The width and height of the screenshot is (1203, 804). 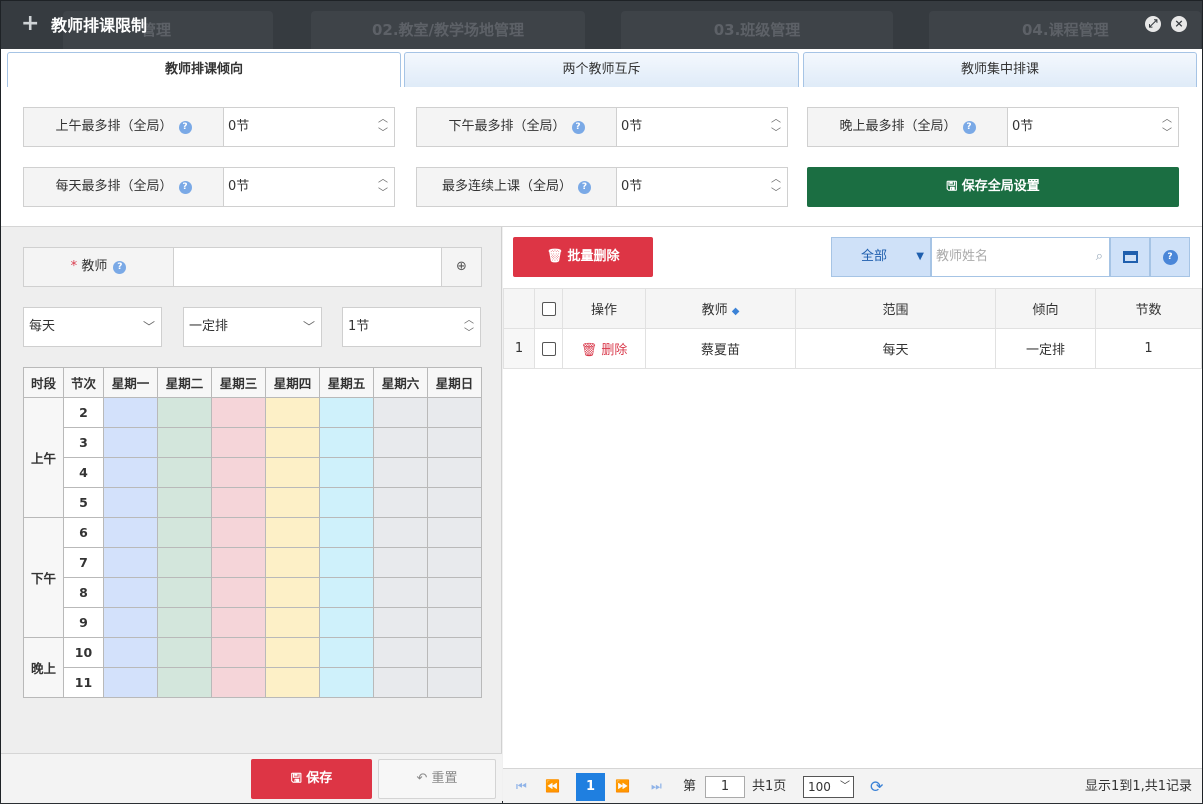 I want to click on next-page-icon: ⏩, so click(x=622, y=786).